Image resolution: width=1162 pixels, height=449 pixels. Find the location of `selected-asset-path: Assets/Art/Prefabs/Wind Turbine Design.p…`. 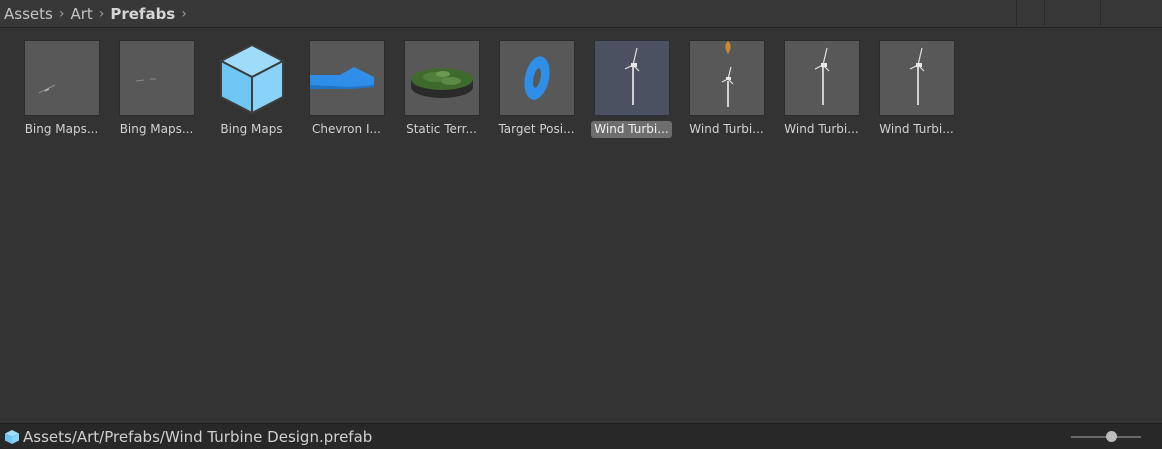

selected-asset-path: Assets/Art/Prefabs/Wind Turbine Design.p… is located at coordinates (198, 436).